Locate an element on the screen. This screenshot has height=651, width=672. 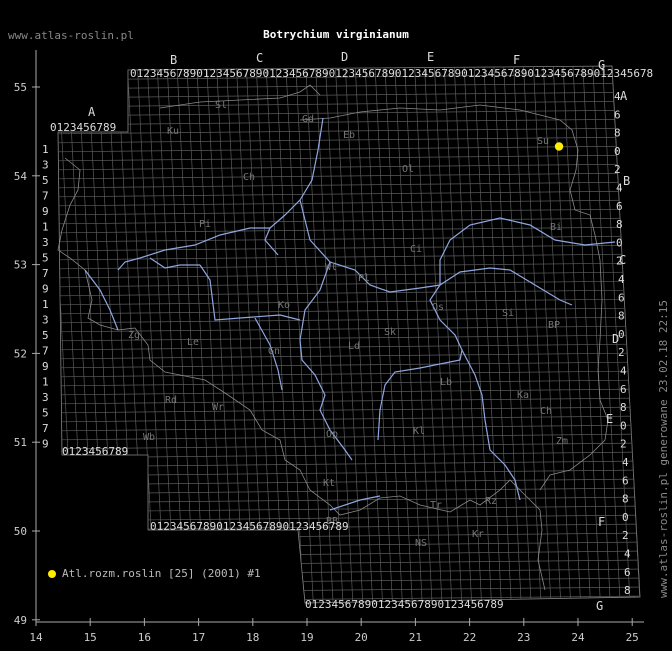
region-label: Sk is located at coordinates (390, 332).